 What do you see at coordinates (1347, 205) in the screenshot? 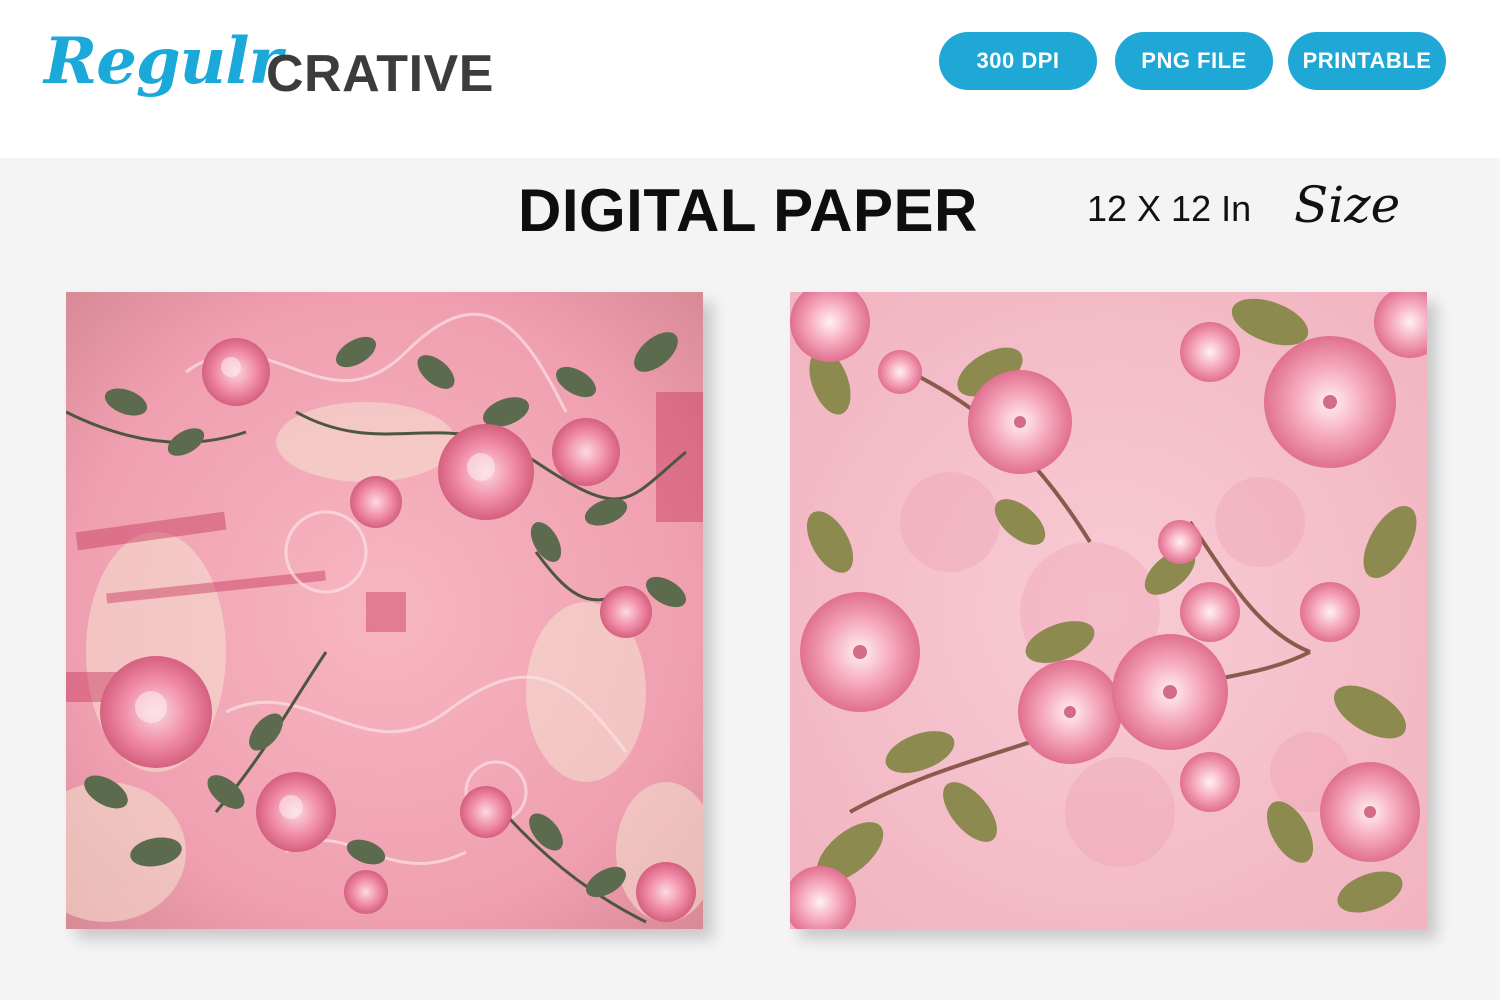
I see `size-script-label: Size` at bounding box center [1347, 205].